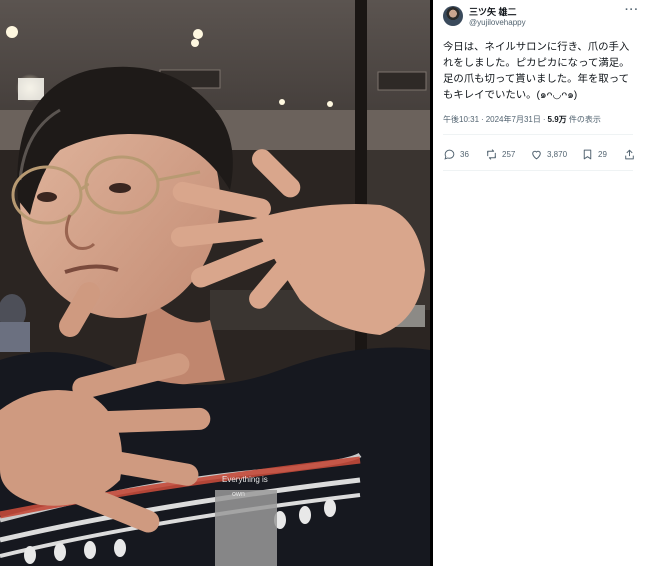  I want to click on views-label: 件の表示, so click(584, 119).